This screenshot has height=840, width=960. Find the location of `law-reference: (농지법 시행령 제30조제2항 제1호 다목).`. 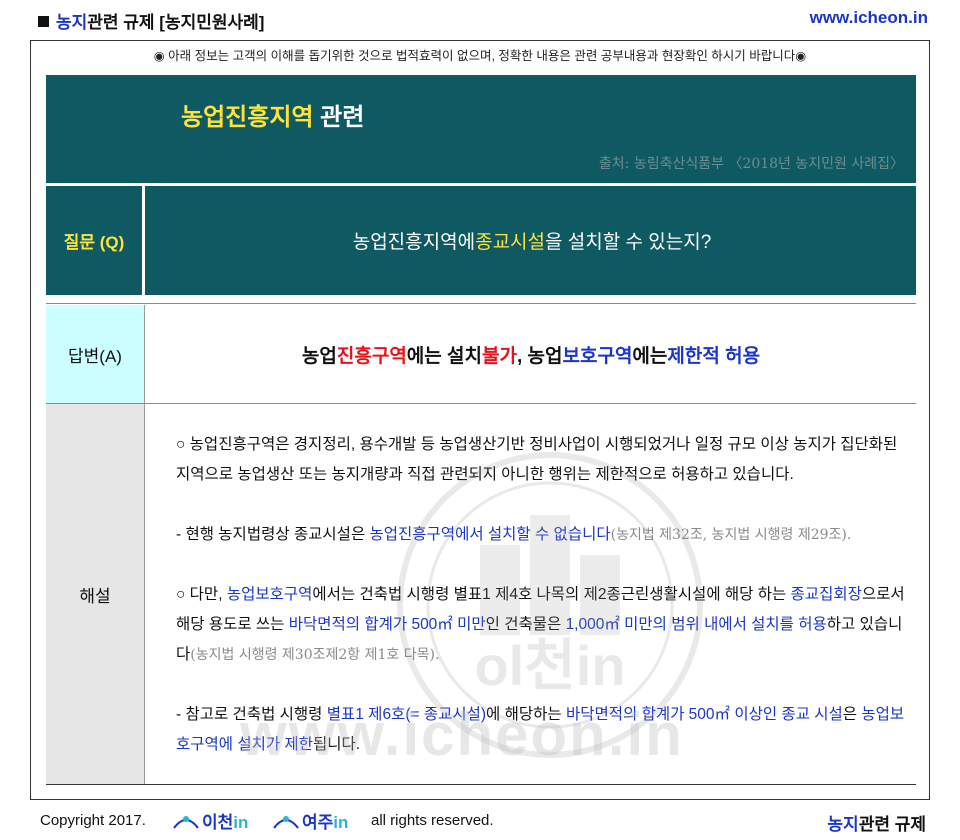

law-reference: (농지법 시행령 제30조제2항 제1호 다목). is located at coordinates (315, 655).